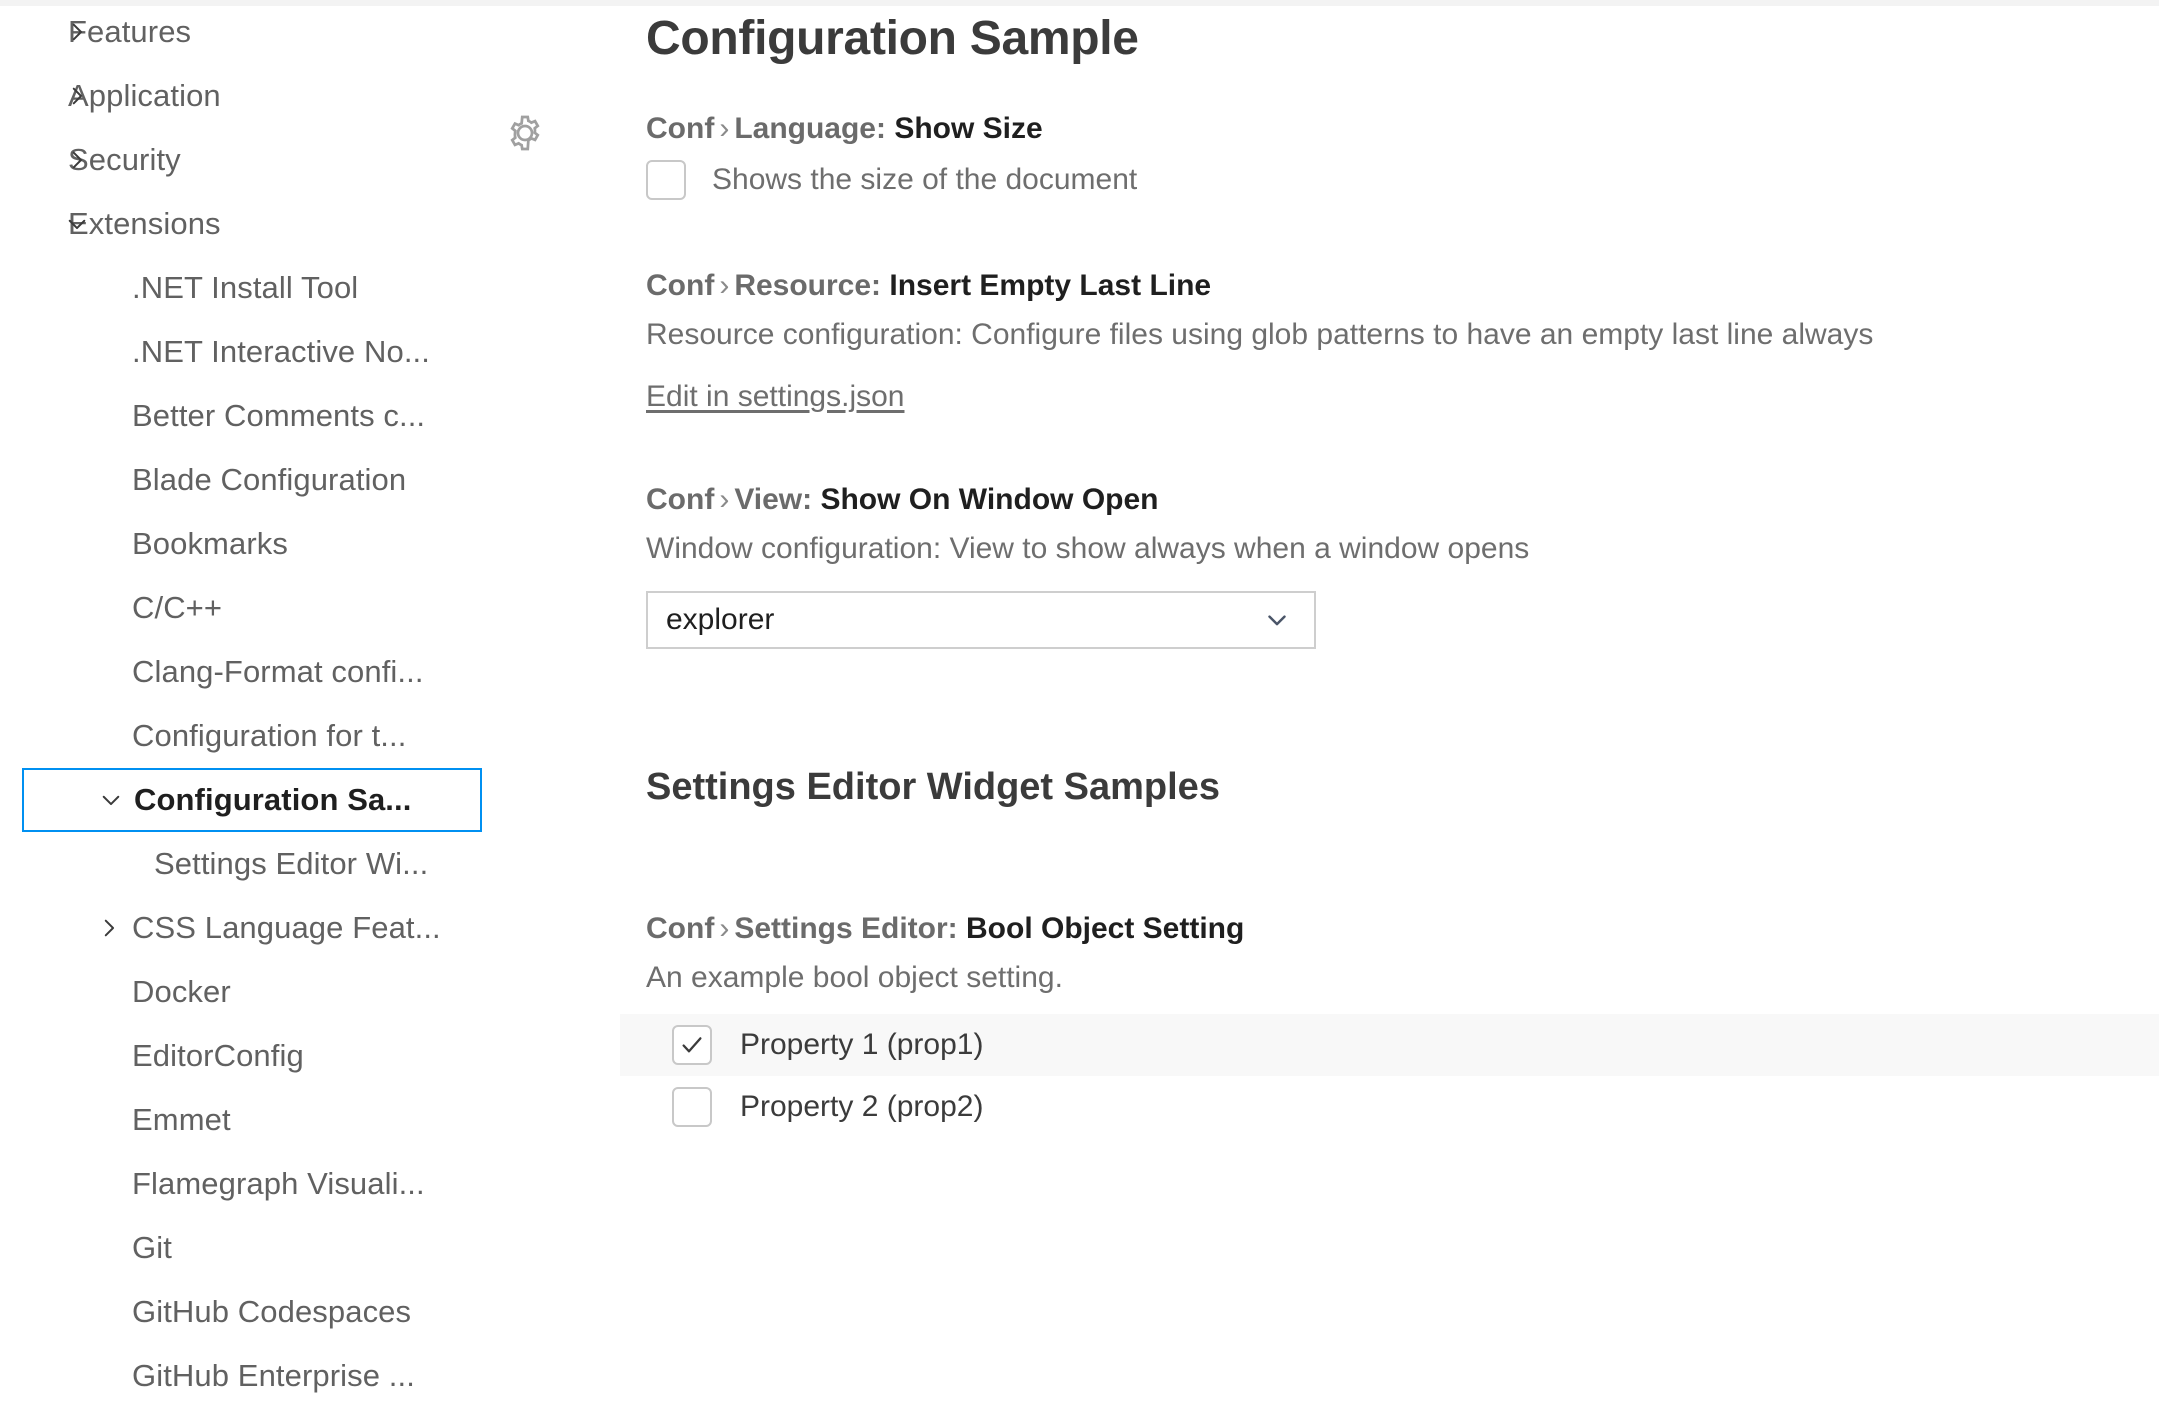  I want to click on sidebar-item-blade-configuration: Blade Configuration, so click(300, 480).